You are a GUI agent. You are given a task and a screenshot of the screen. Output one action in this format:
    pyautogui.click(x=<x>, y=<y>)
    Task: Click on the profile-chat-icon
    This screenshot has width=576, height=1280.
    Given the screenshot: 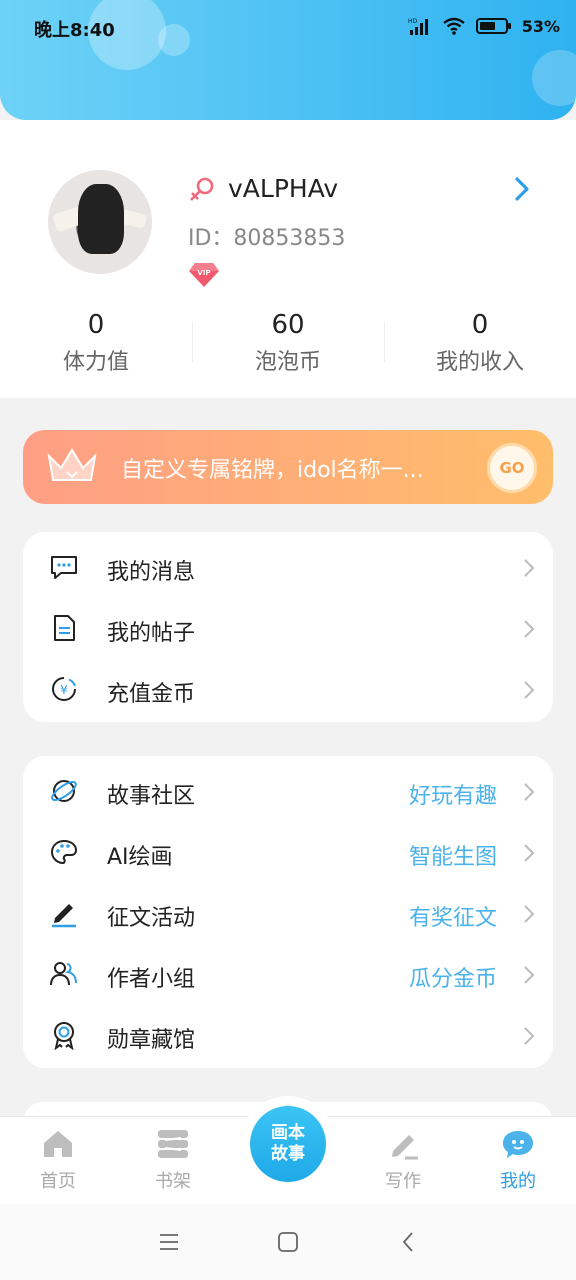 What is the action you would take?
    pyautogui.click(x=518, y=1144)
    